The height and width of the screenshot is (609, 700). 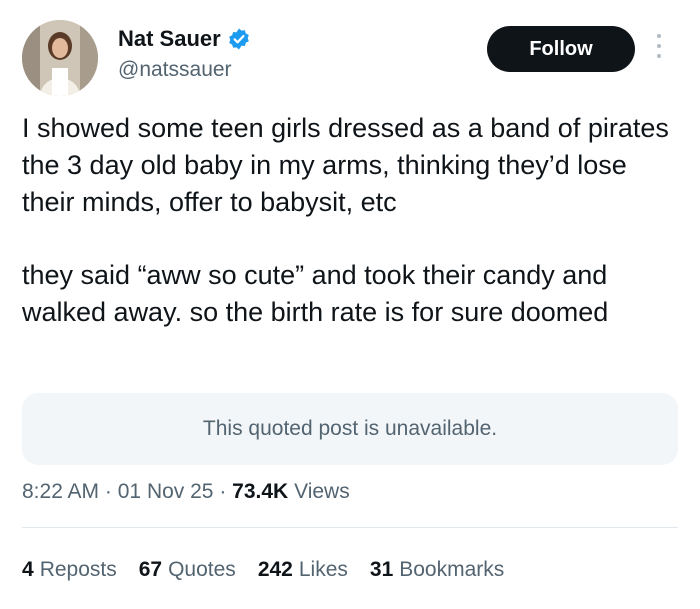 I want to click on views-label: Views, so click(x=322, y=491).